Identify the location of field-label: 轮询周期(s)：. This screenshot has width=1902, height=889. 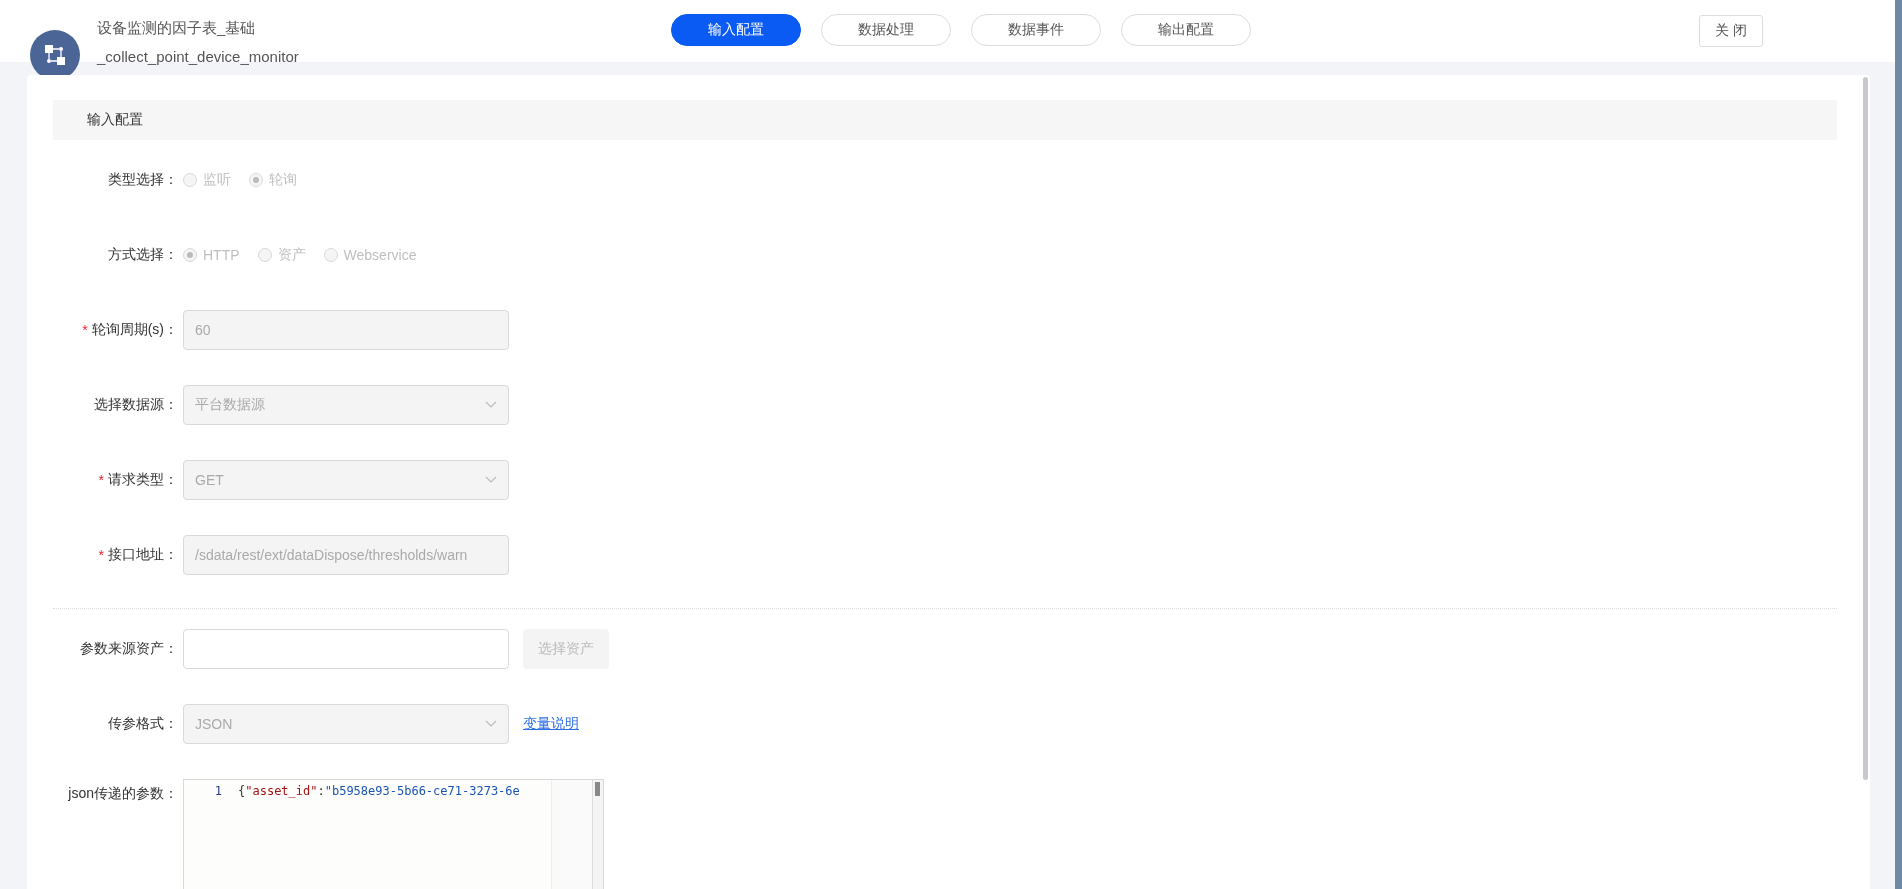
(134, 330).